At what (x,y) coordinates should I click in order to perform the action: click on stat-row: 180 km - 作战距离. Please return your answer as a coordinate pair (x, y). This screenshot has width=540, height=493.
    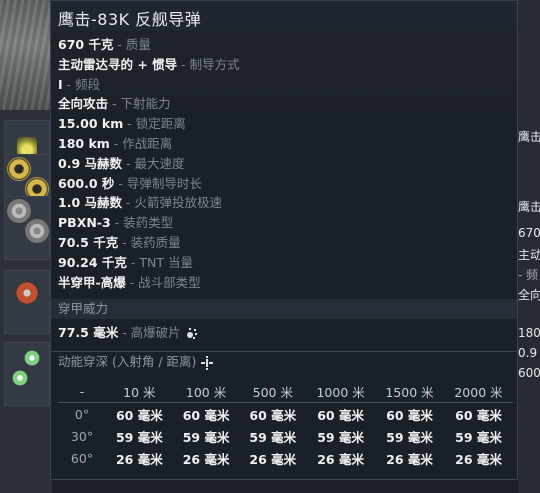
    Looking at the image, I should click on (149, 144).